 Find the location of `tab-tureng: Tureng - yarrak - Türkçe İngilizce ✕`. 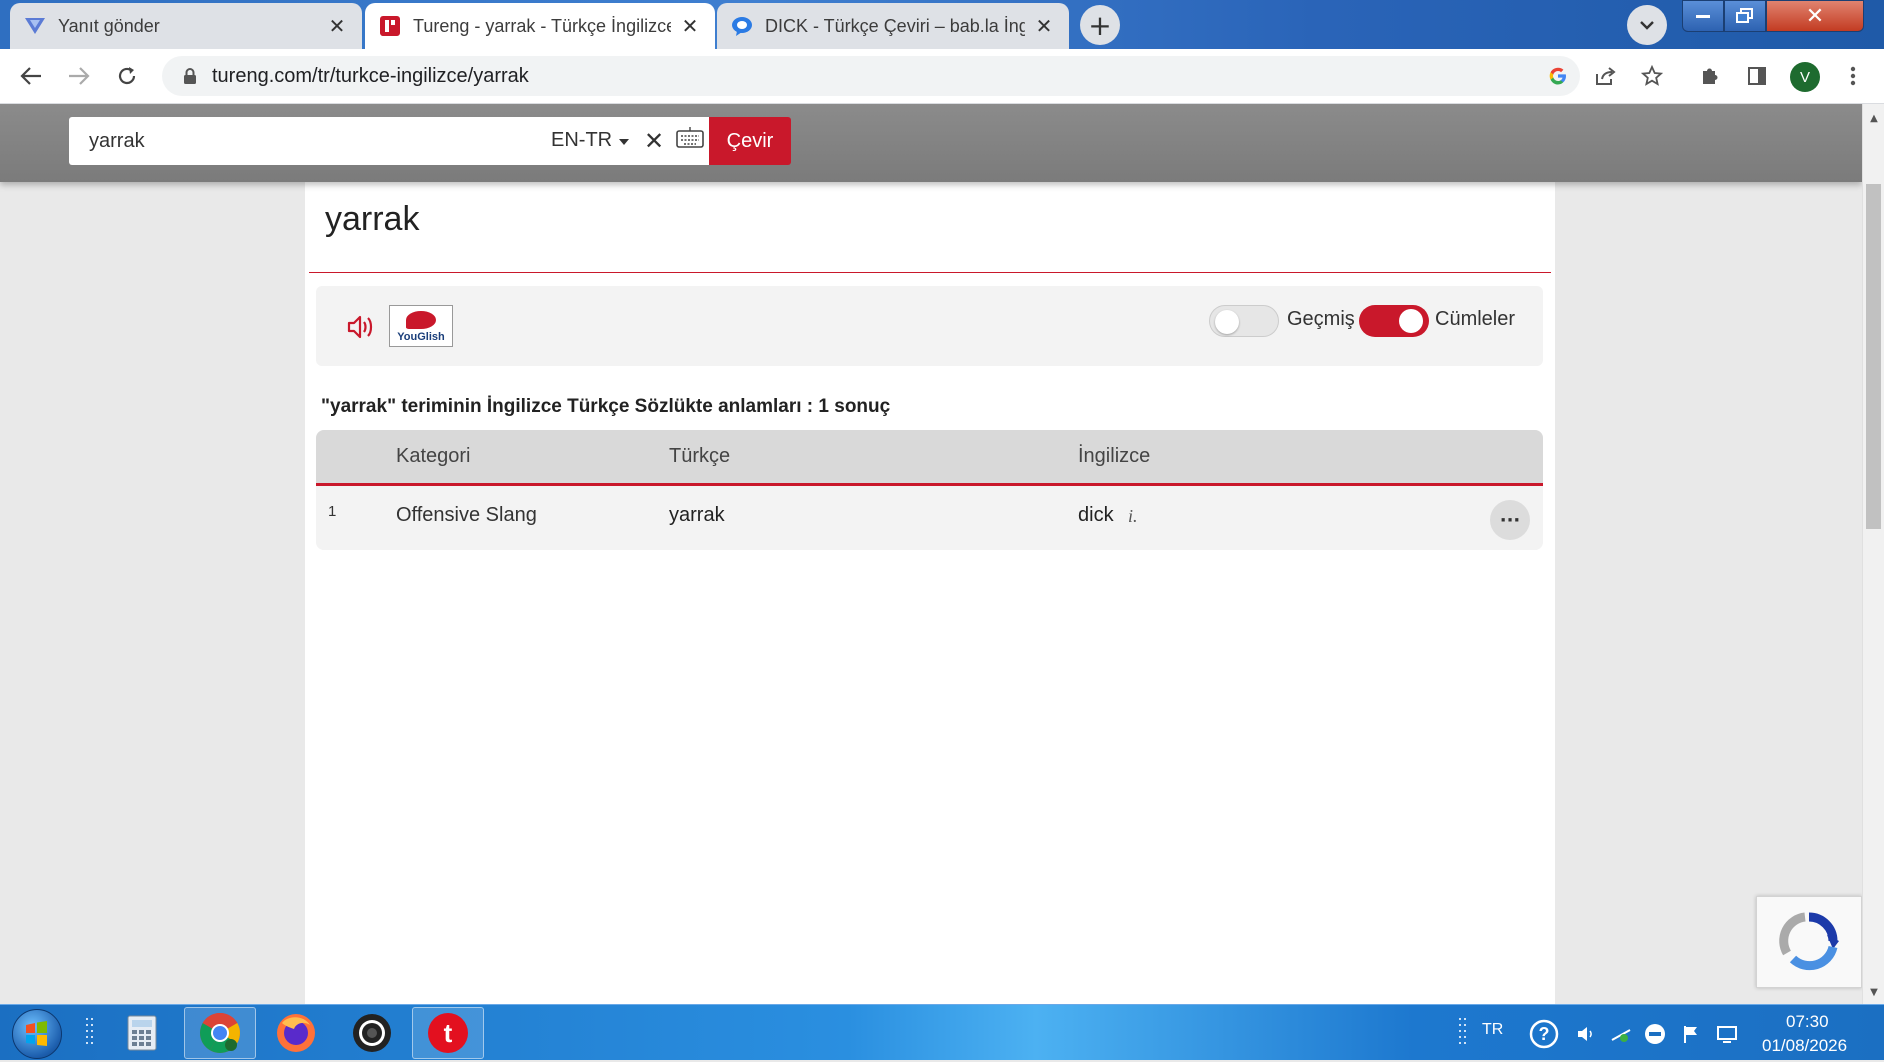

tab-tureng: Tureng - yarrak - Türkçe İngilizce ✕ is located at coordinates (540, 26).